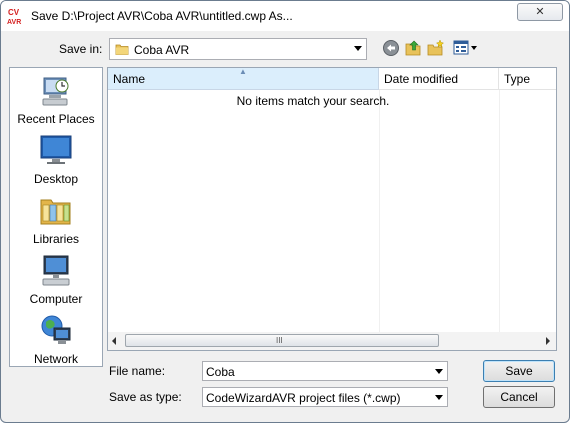 The width and height of the screenshot is (570, 423). What do you see at coordinates (517, 79) in the screenshot?
I see `column-header-label: Type` at bounding box center [517, 79].